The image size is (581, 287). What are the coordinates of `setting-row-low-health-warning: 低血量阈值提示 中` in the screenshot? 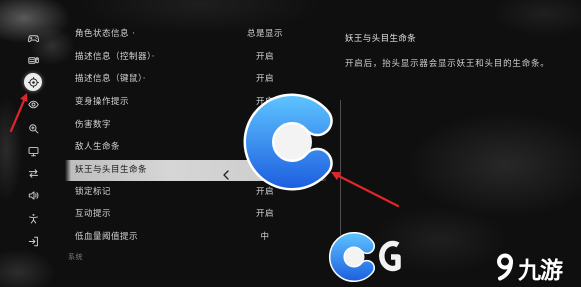 It's located at (196, 237).